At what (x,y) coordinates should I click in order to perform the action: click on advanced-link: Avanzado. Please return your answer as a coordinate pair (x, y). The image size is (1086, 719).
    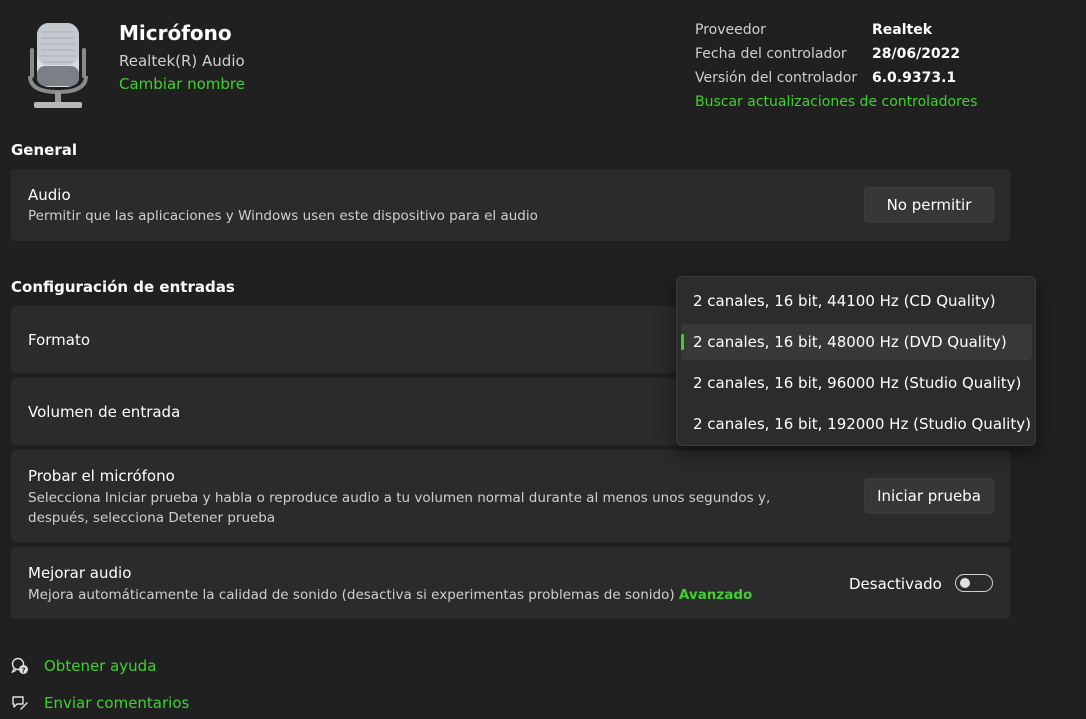
    Looking at the image, I should click on (715, 595).